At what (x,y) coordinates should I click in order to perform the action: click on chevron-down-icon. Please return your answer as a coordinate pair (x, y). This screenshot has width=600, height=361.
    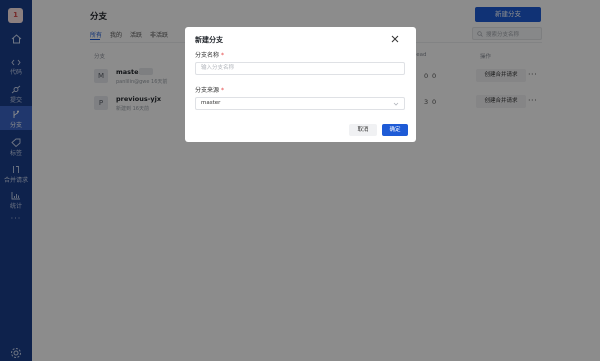
    Looking at the image, I should click on (396, 104).